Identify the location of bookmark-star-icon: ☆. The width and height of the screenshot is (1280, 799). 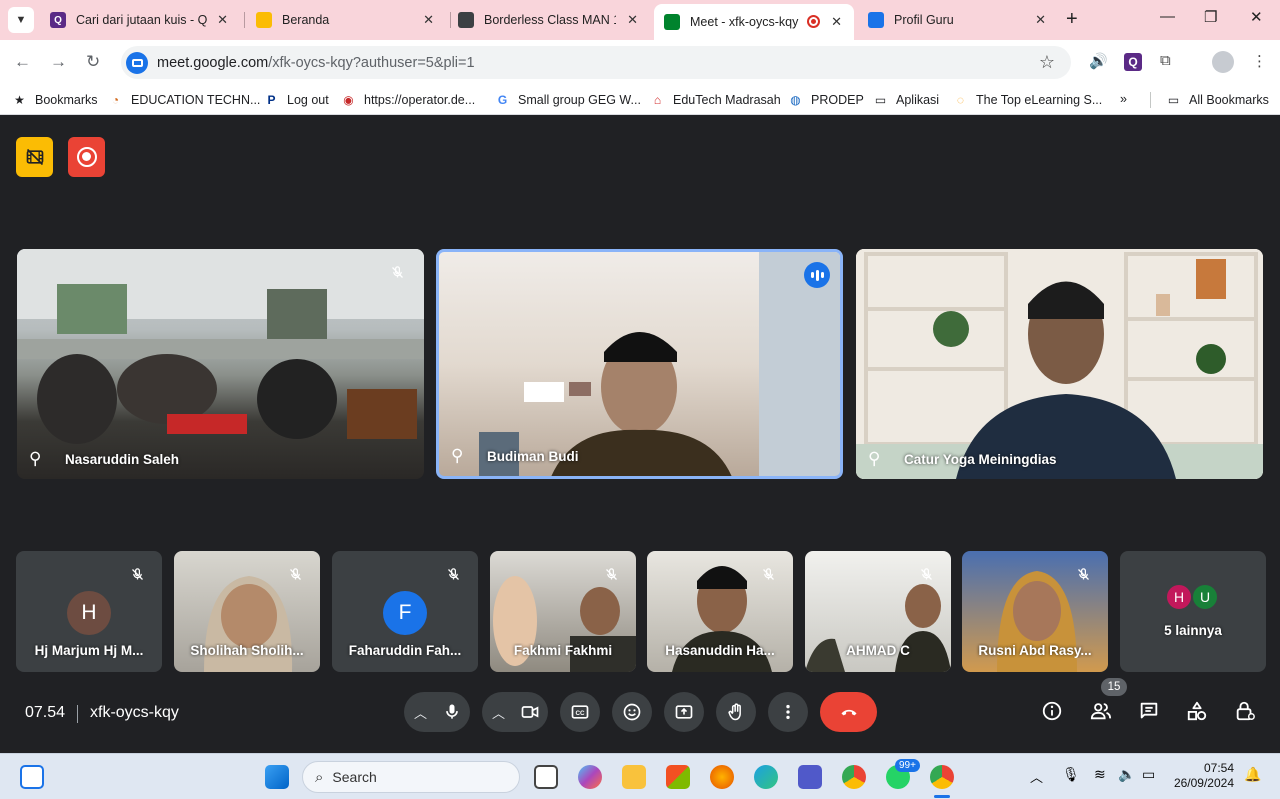
(1047, 62).